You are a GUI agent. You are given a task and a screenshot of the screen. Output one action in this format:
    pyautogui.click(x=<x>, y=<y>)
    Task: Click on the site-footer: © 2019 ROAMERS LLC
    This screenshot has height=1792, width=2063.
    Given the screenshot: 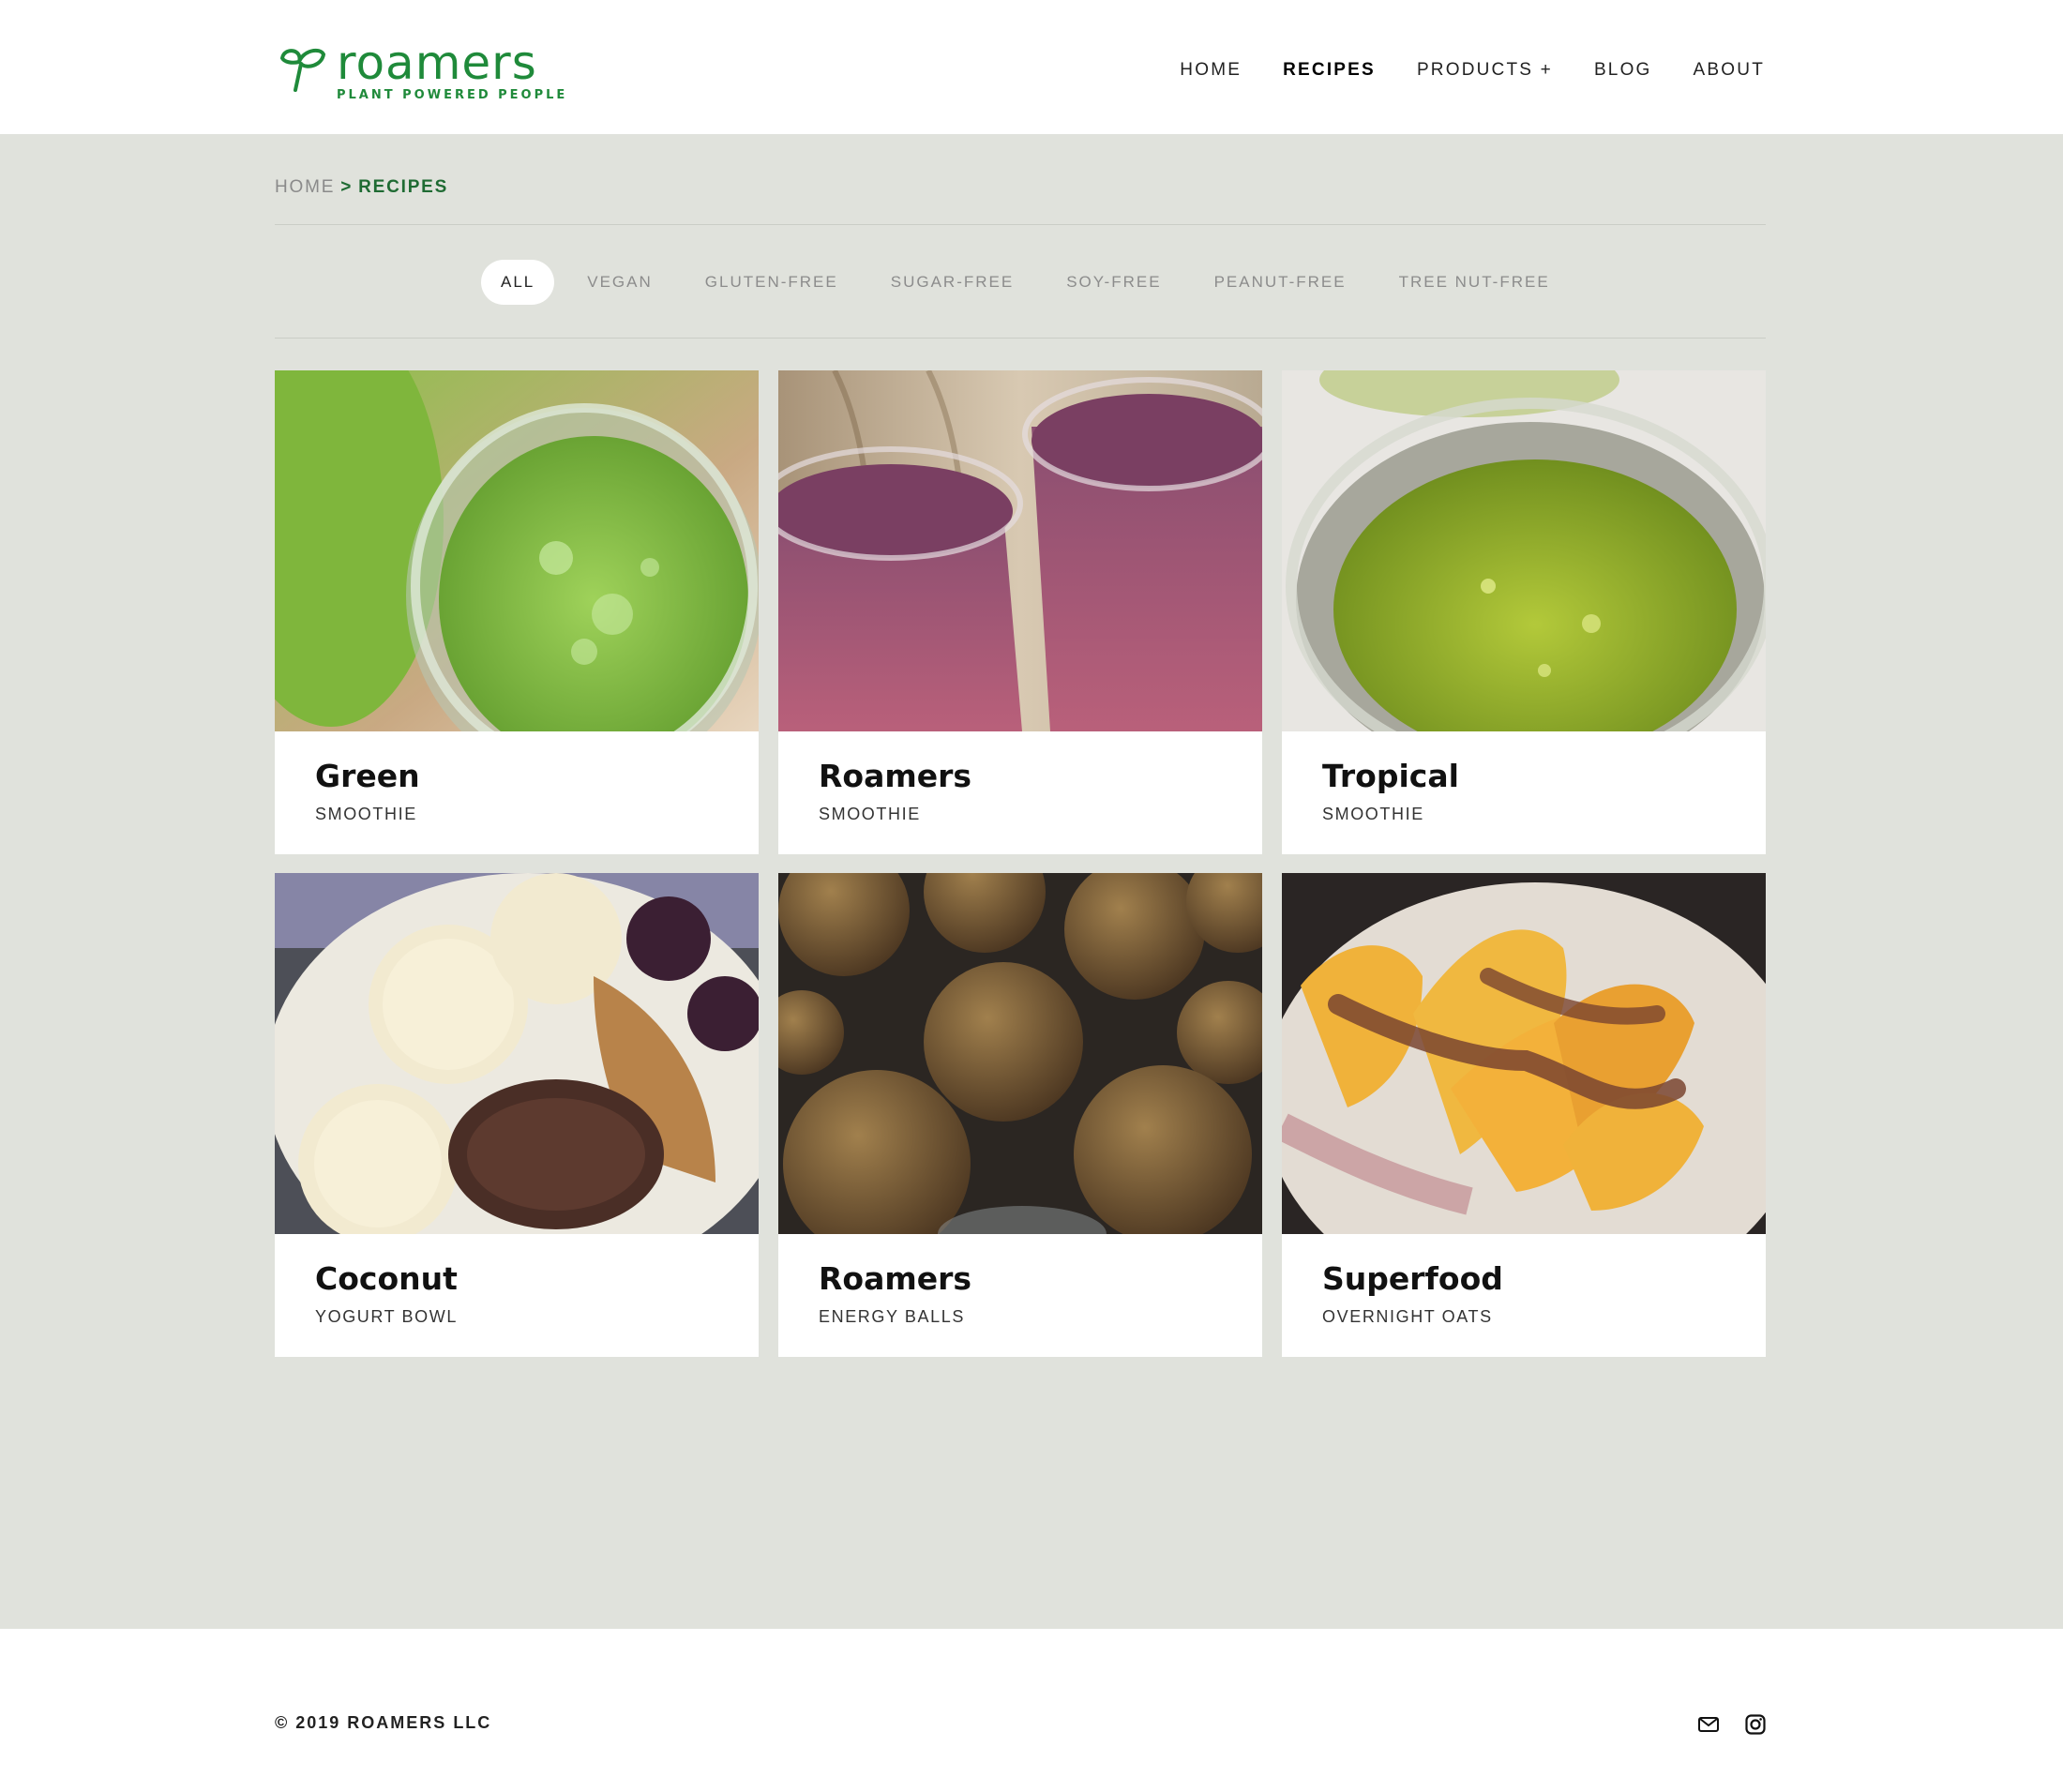 What is the action you would take?
    pyautogui.click(x=1031, y=1710)
    